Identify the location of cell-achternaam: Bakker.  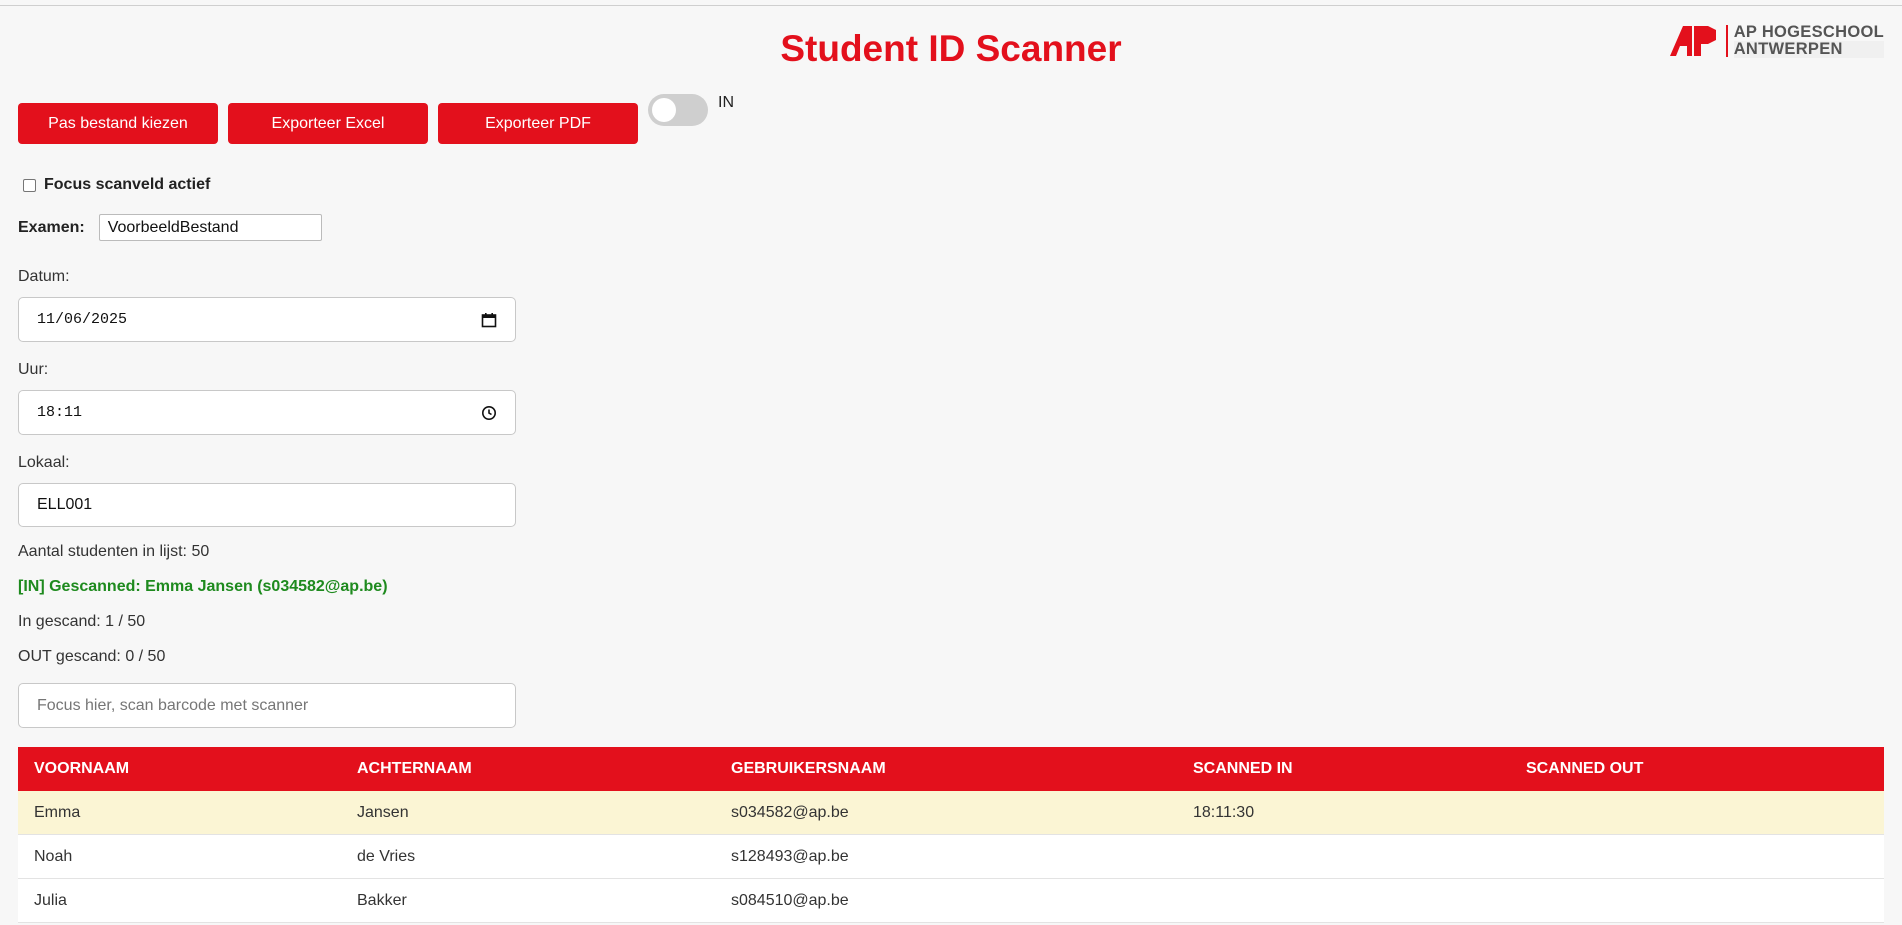
(528, 900).